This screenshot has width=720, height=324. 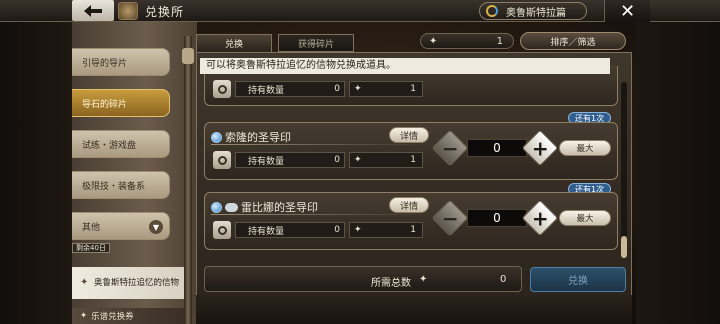 I want to click on item-card: 雷比娜的圣导印 详情 持有数量 0 ✦ 1 − 0 + 最大, so click(x=411, y=221).